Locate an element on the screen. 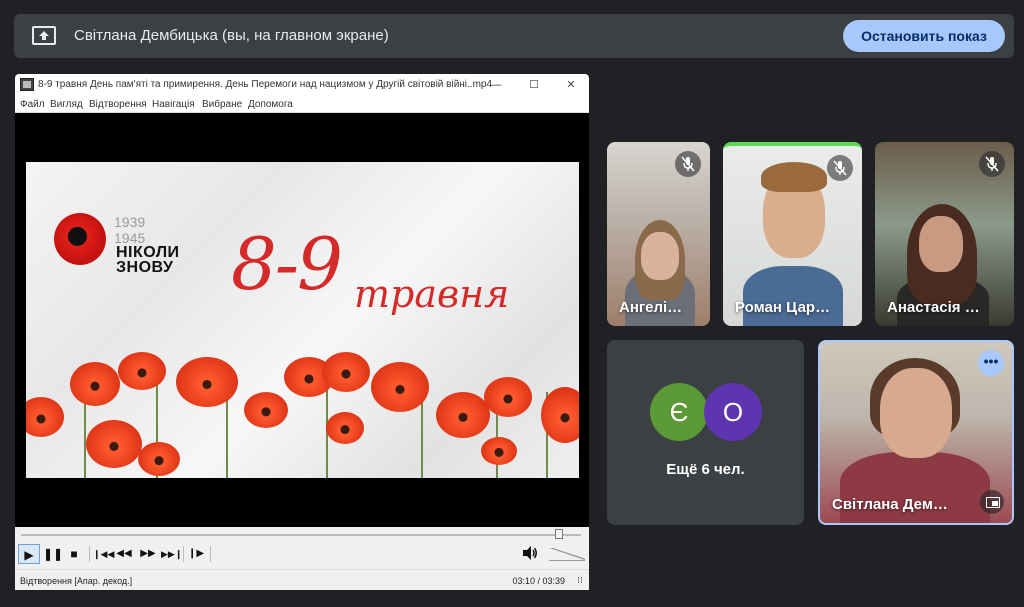  avatar: Є is located at coordinates (679, 412).